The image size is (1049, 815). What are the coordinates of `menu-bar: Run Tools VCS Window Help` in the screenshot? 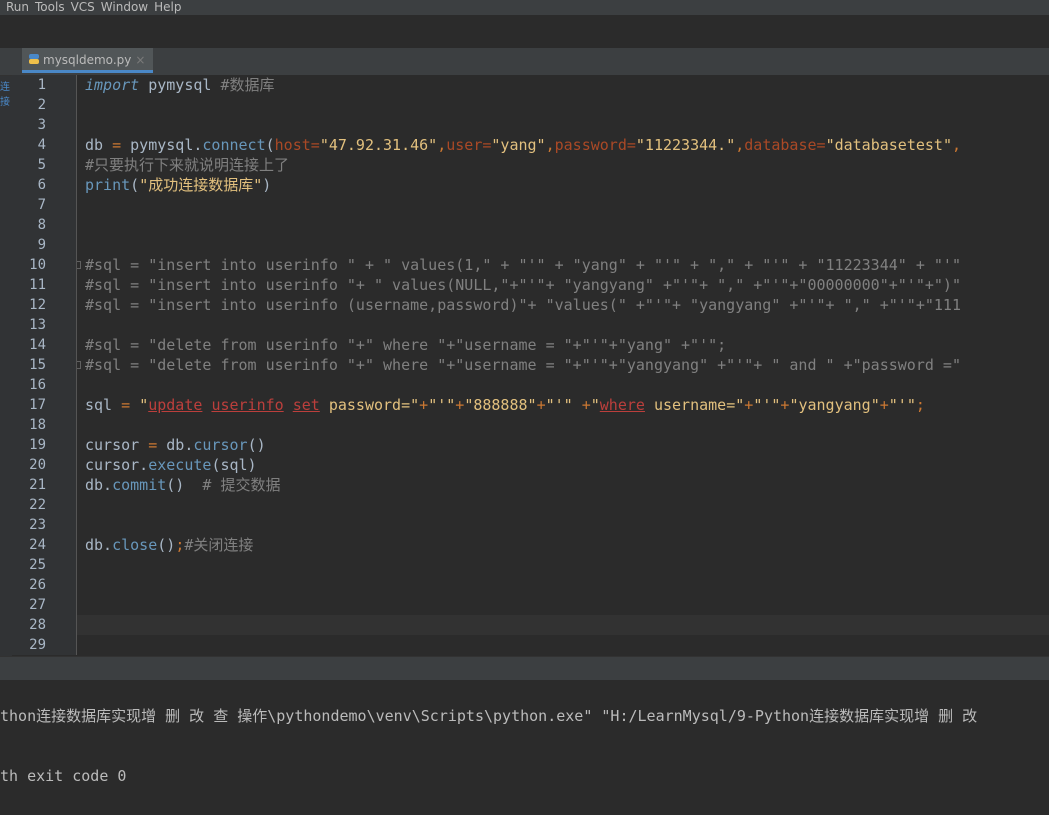 It's located at (524, 7).